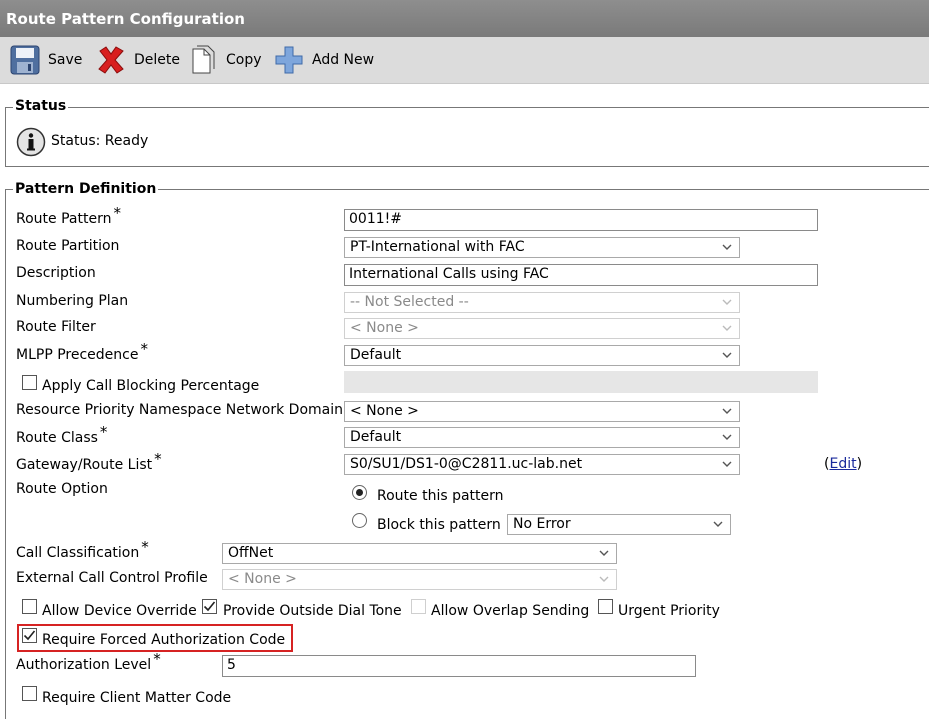 The height and width of the screenshot is (719, 929). What do you see at coordinates (419, 579) in the screenshot?
I see `ext-call-control-select: < None >` at bounding box center [419, 579].